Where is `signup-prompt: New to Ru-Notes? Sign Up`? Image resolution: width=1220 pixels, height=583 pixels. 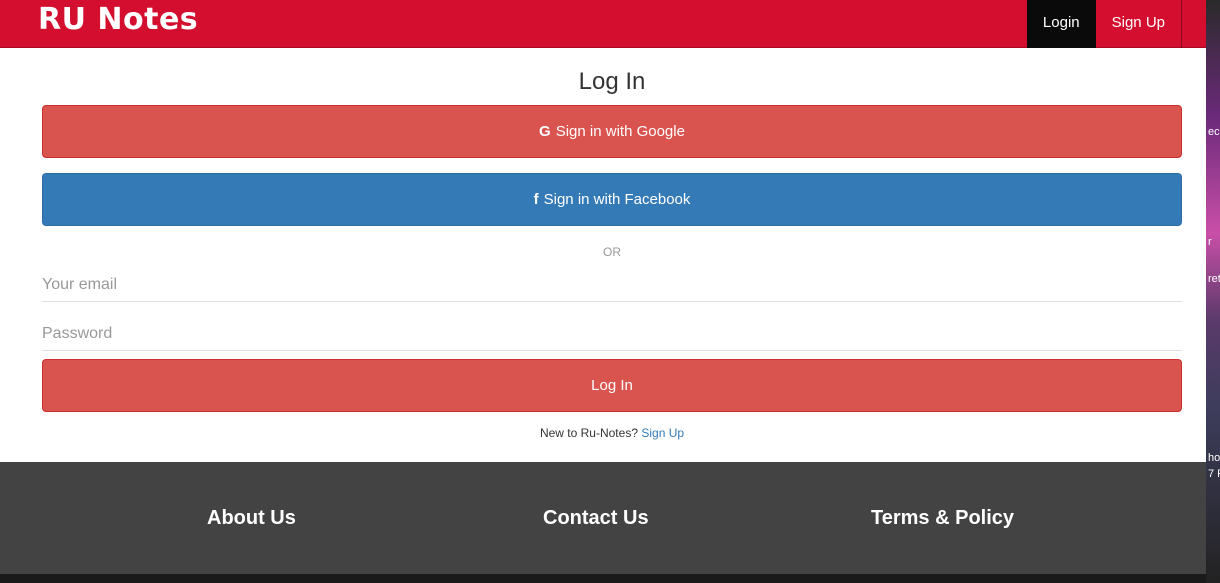
signup-prompt: New to Ru-Notes? Sign Up is located at coordinates (610, 433).